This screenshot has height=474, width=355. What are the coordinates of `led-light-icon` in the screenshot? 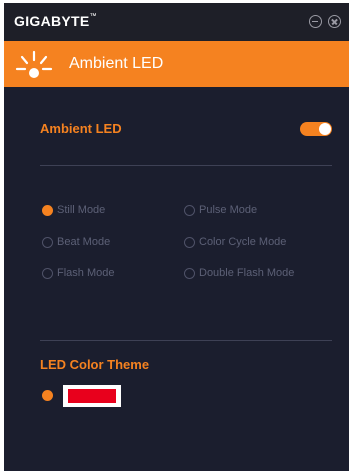 It's located at (34, 64).